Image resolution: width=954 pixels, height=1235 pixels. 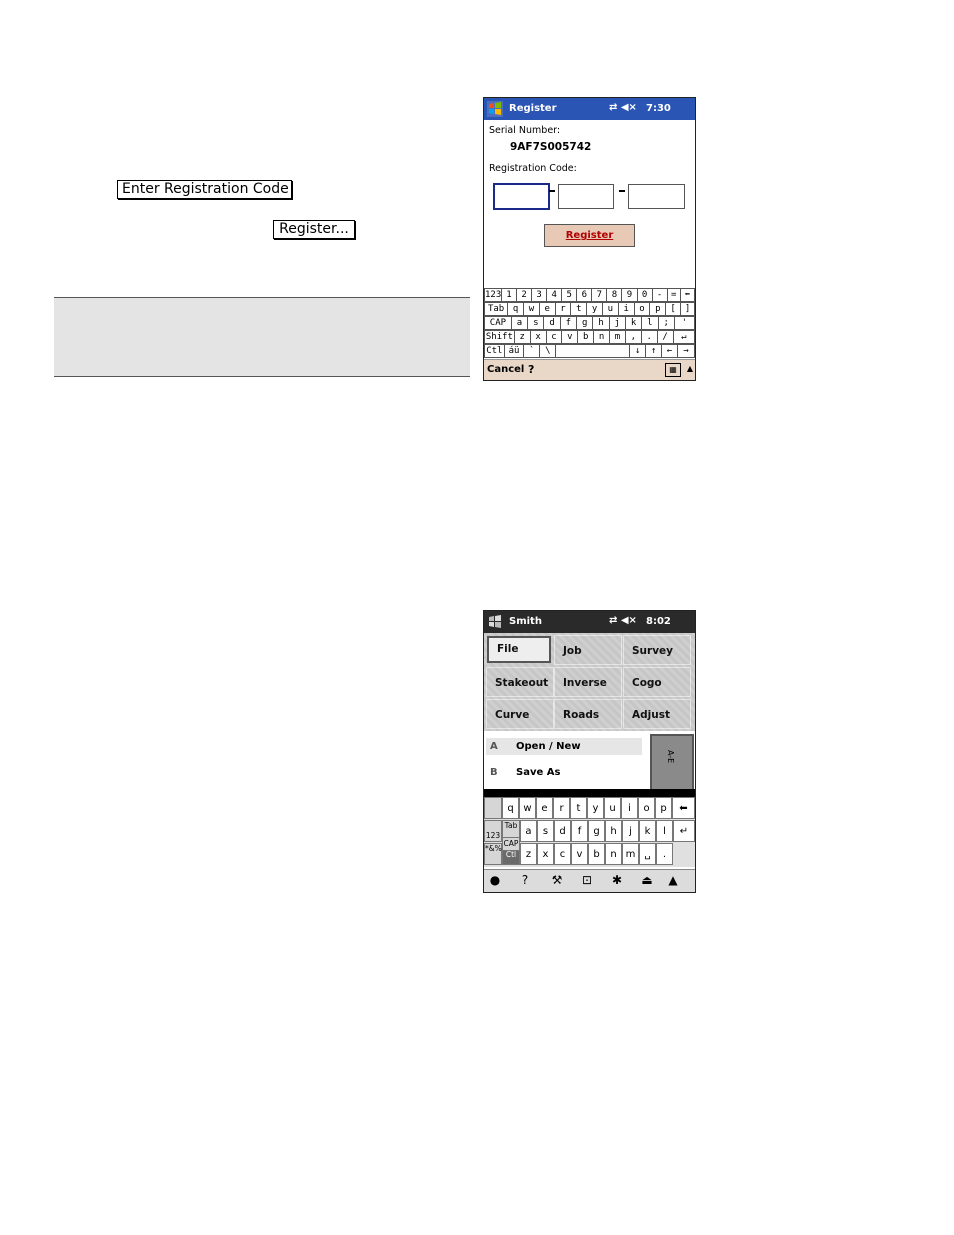 What do you see at coordinates (588, 650) in the screenshot?
I see `menu-job: Job` at bounding box center [588, 650].